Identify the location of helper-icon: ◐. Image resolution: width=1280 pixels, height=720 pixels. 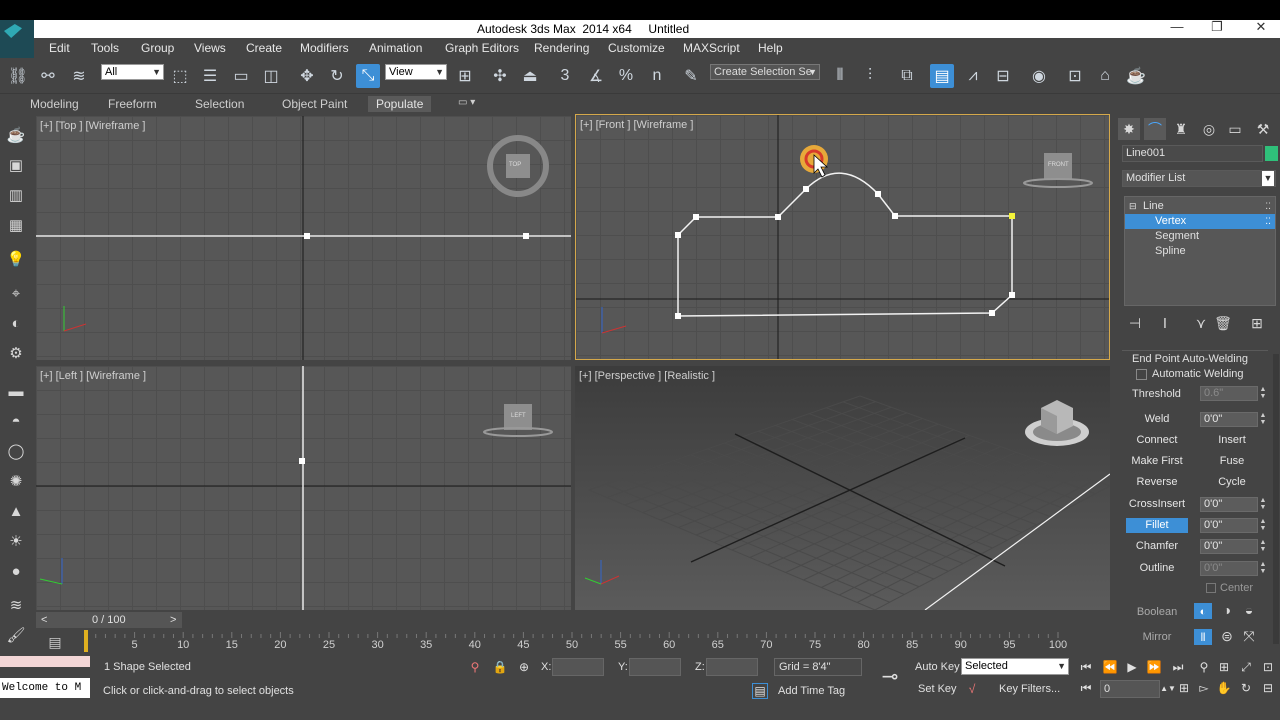
(16, 323).